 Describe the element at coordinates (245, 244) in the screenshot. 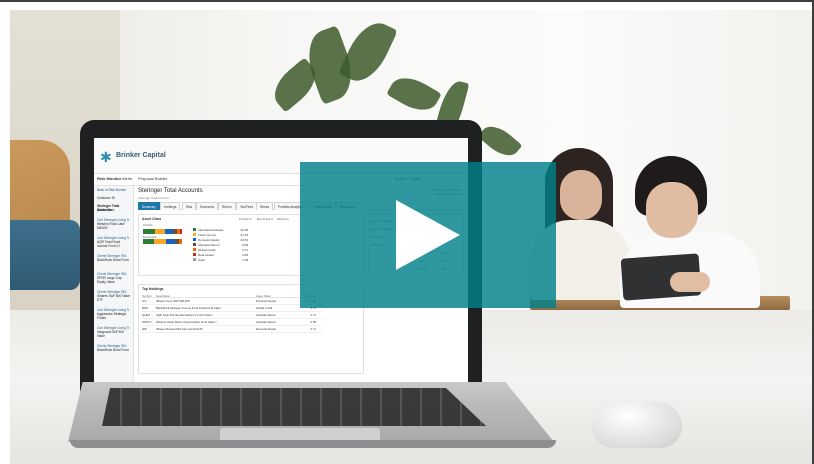

I see `legend-value: 8.08` at that location.